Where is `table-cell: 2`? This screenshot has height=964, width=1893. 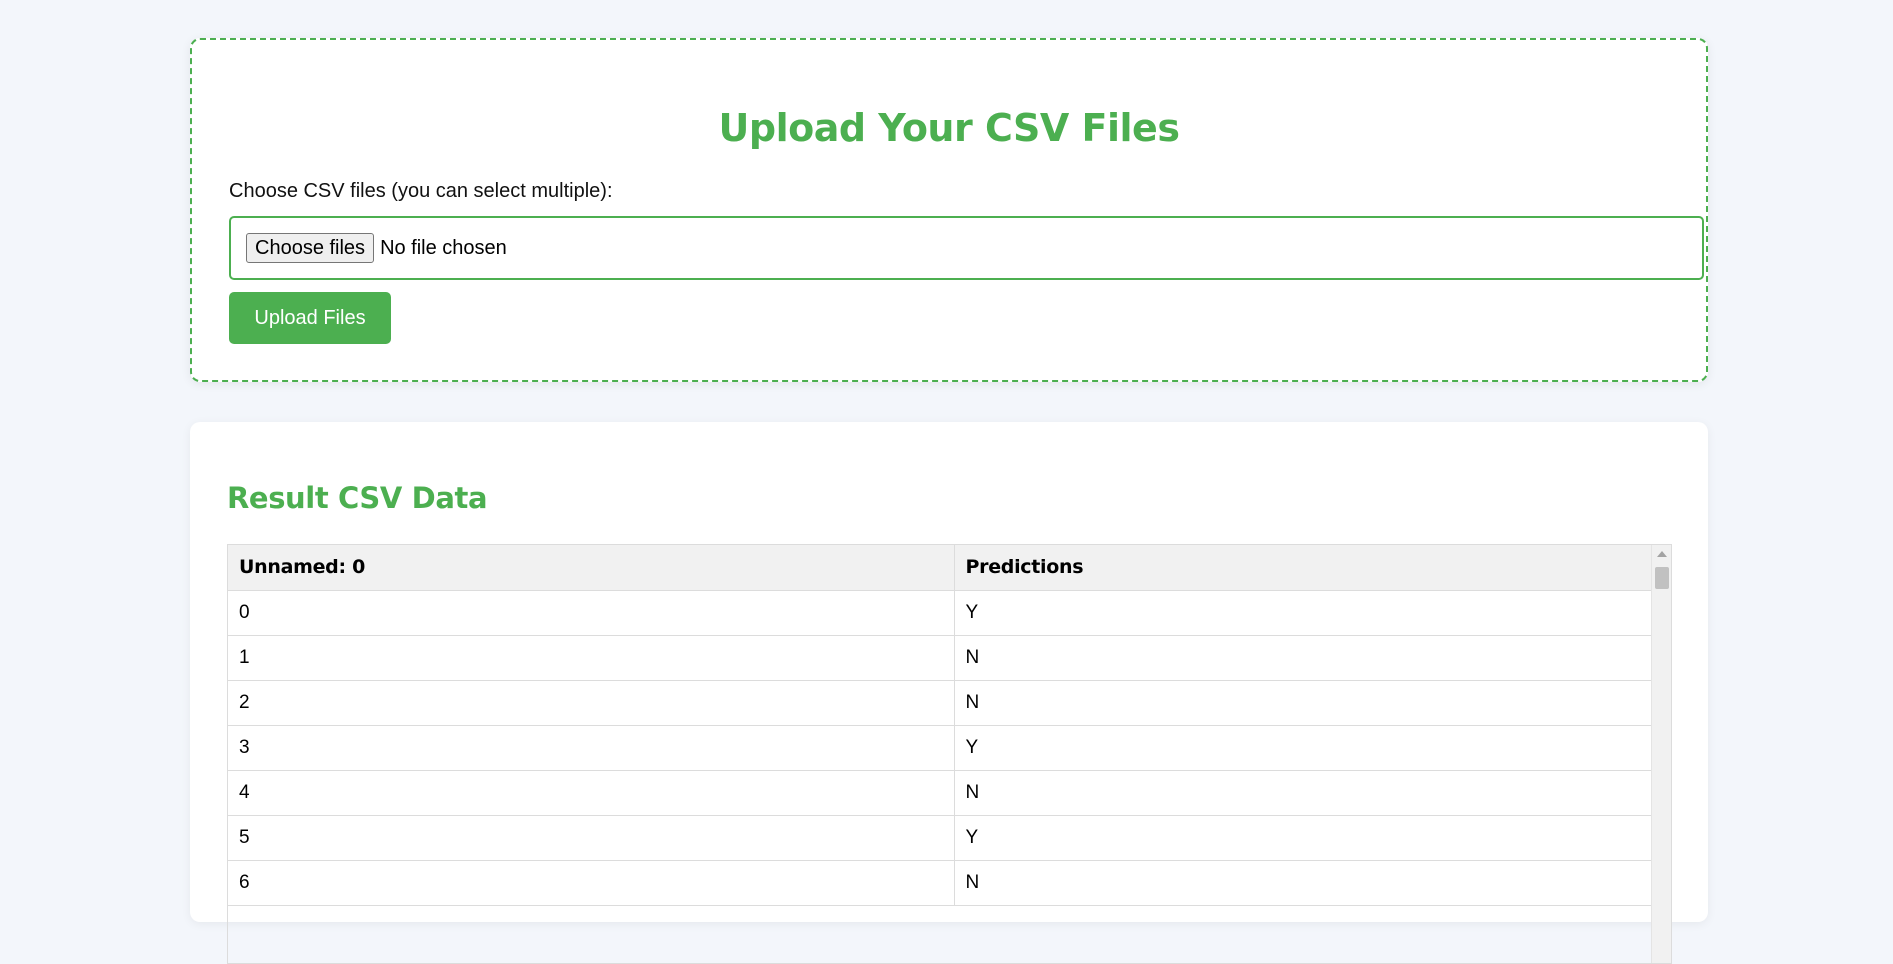 table-cell: 2 is located at coordinates (591, 703).